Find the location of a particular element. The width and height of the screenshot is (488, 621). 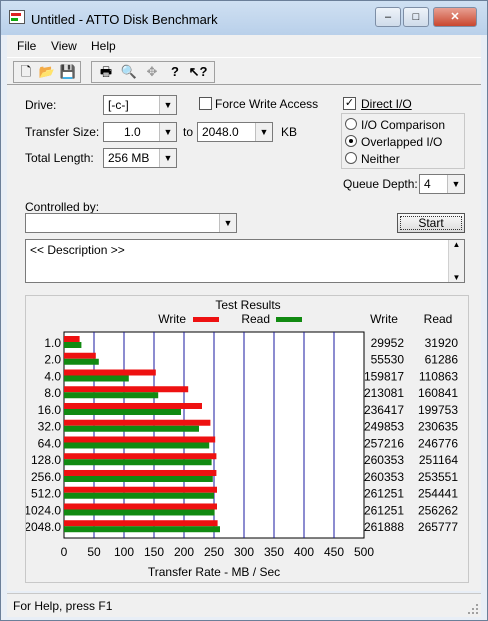

print-icon: 🖶 is located at coordinates (106, 73).